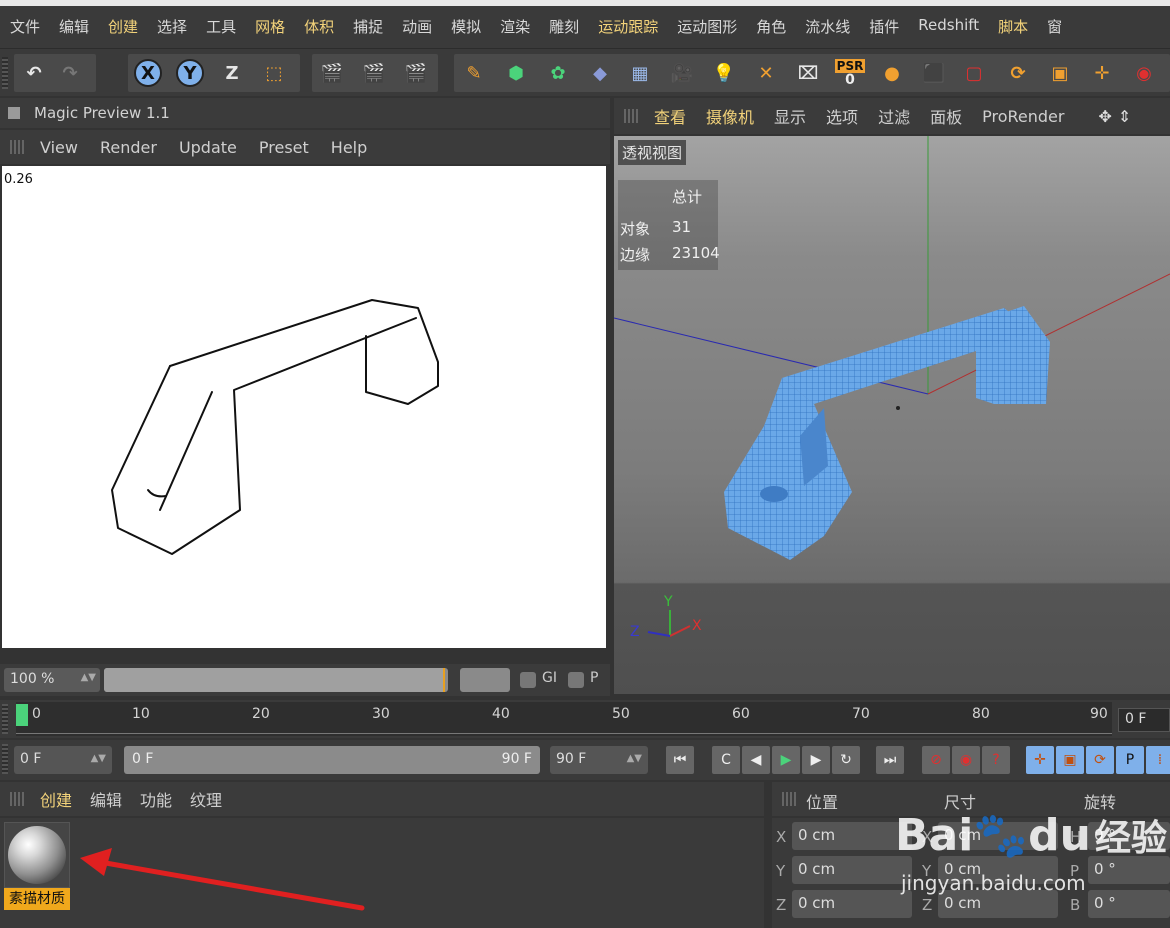 The image size is (1170, 928). What do you see at coordinates (59, 147) in the screenshot?
I see `menu-view: View` at bounding box center [59, 147].